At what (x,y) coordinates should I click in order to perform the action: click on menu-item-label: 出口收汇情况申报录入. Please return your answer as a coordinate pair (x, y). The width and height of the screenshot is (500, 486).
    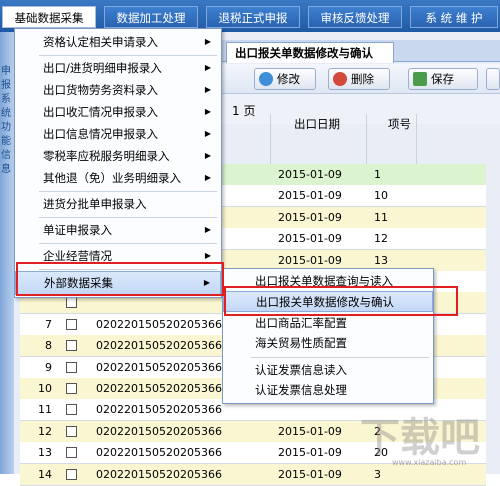
    Looking at the image, I should click on (100, 112).